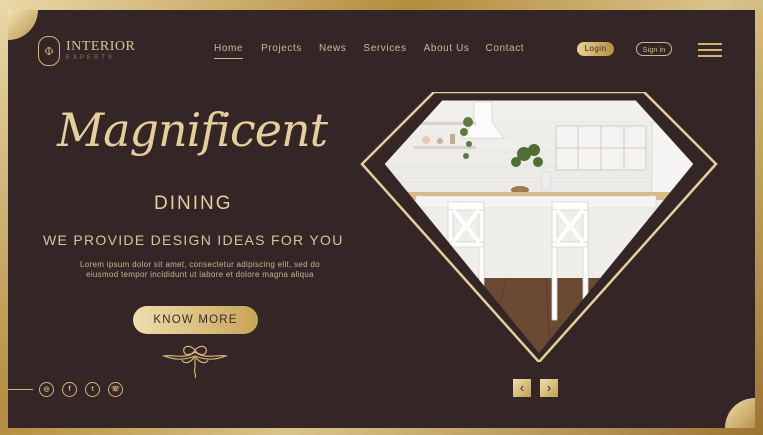 Image resolution: width=763 pixels, height=435 pixels. Describe the element at coordinates (595, 49) in the screenshot. I see `login-button: Login` at that location.